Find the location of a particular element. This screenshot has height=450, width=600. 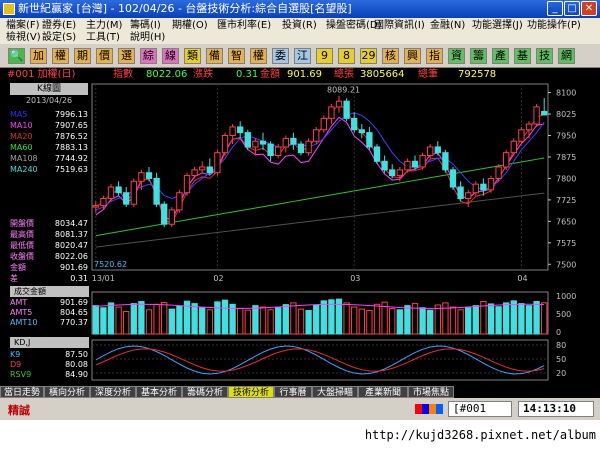

menu-item-15: 說明(H) is located at coordinates (147, 38).